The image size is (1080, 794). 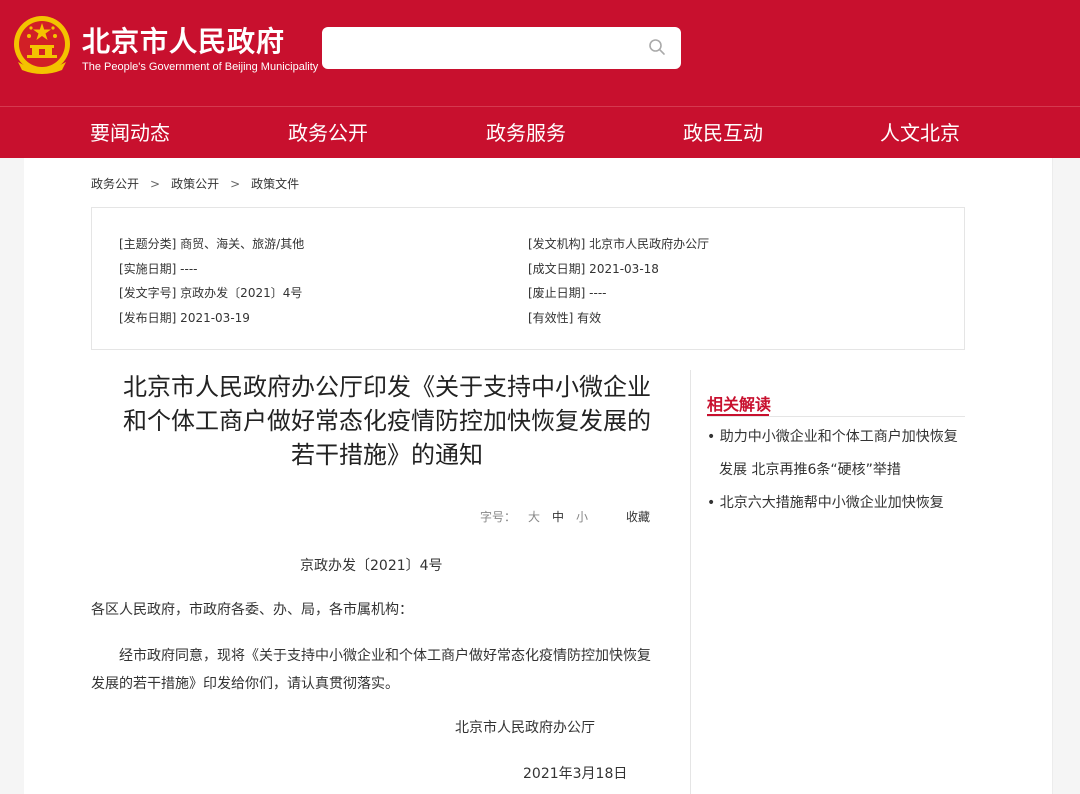 What do you see at coordinates (619, 244) in the screenshot?
I see `meta-issuer: [发文机构] 北京市人民政府办公厅` at bounding box center [619, 244].